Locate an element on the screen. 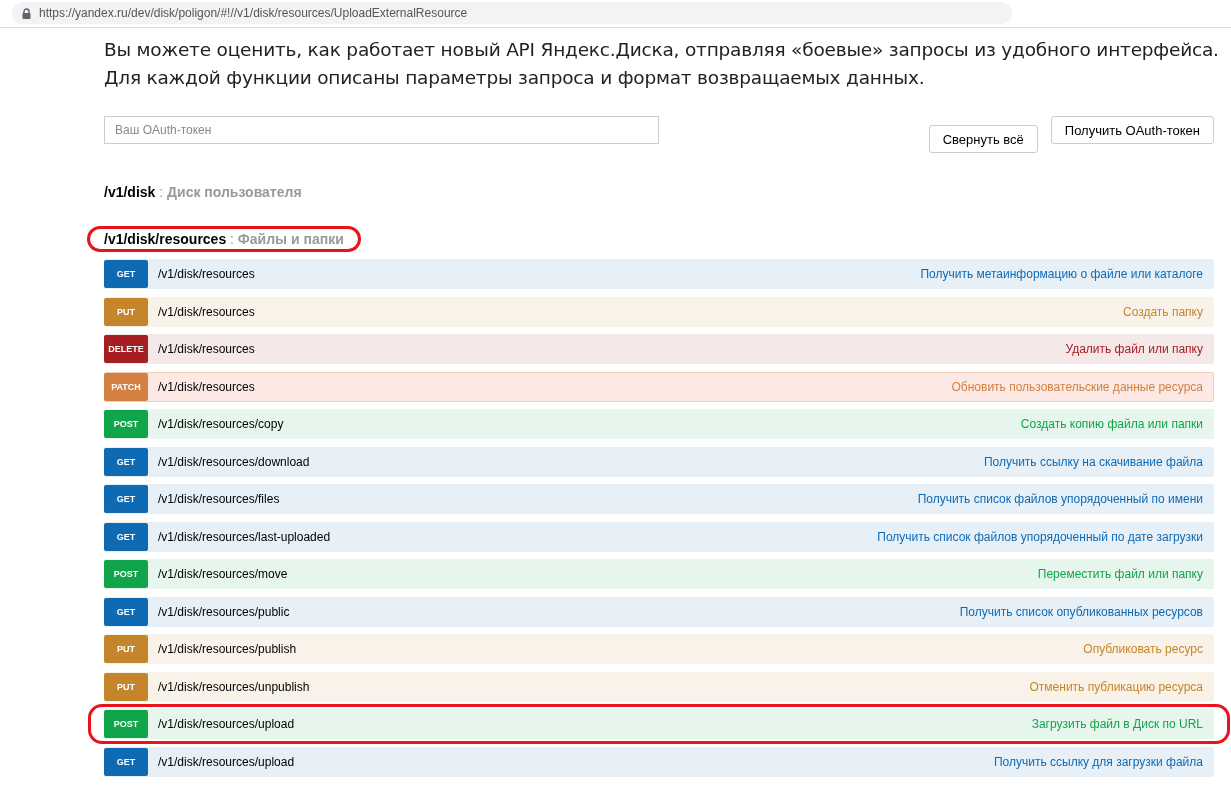 This screenshot has height=800, width=1231. endpoint-summary: Отменить публикацию ресурса is located at coordinates (1116, 686).